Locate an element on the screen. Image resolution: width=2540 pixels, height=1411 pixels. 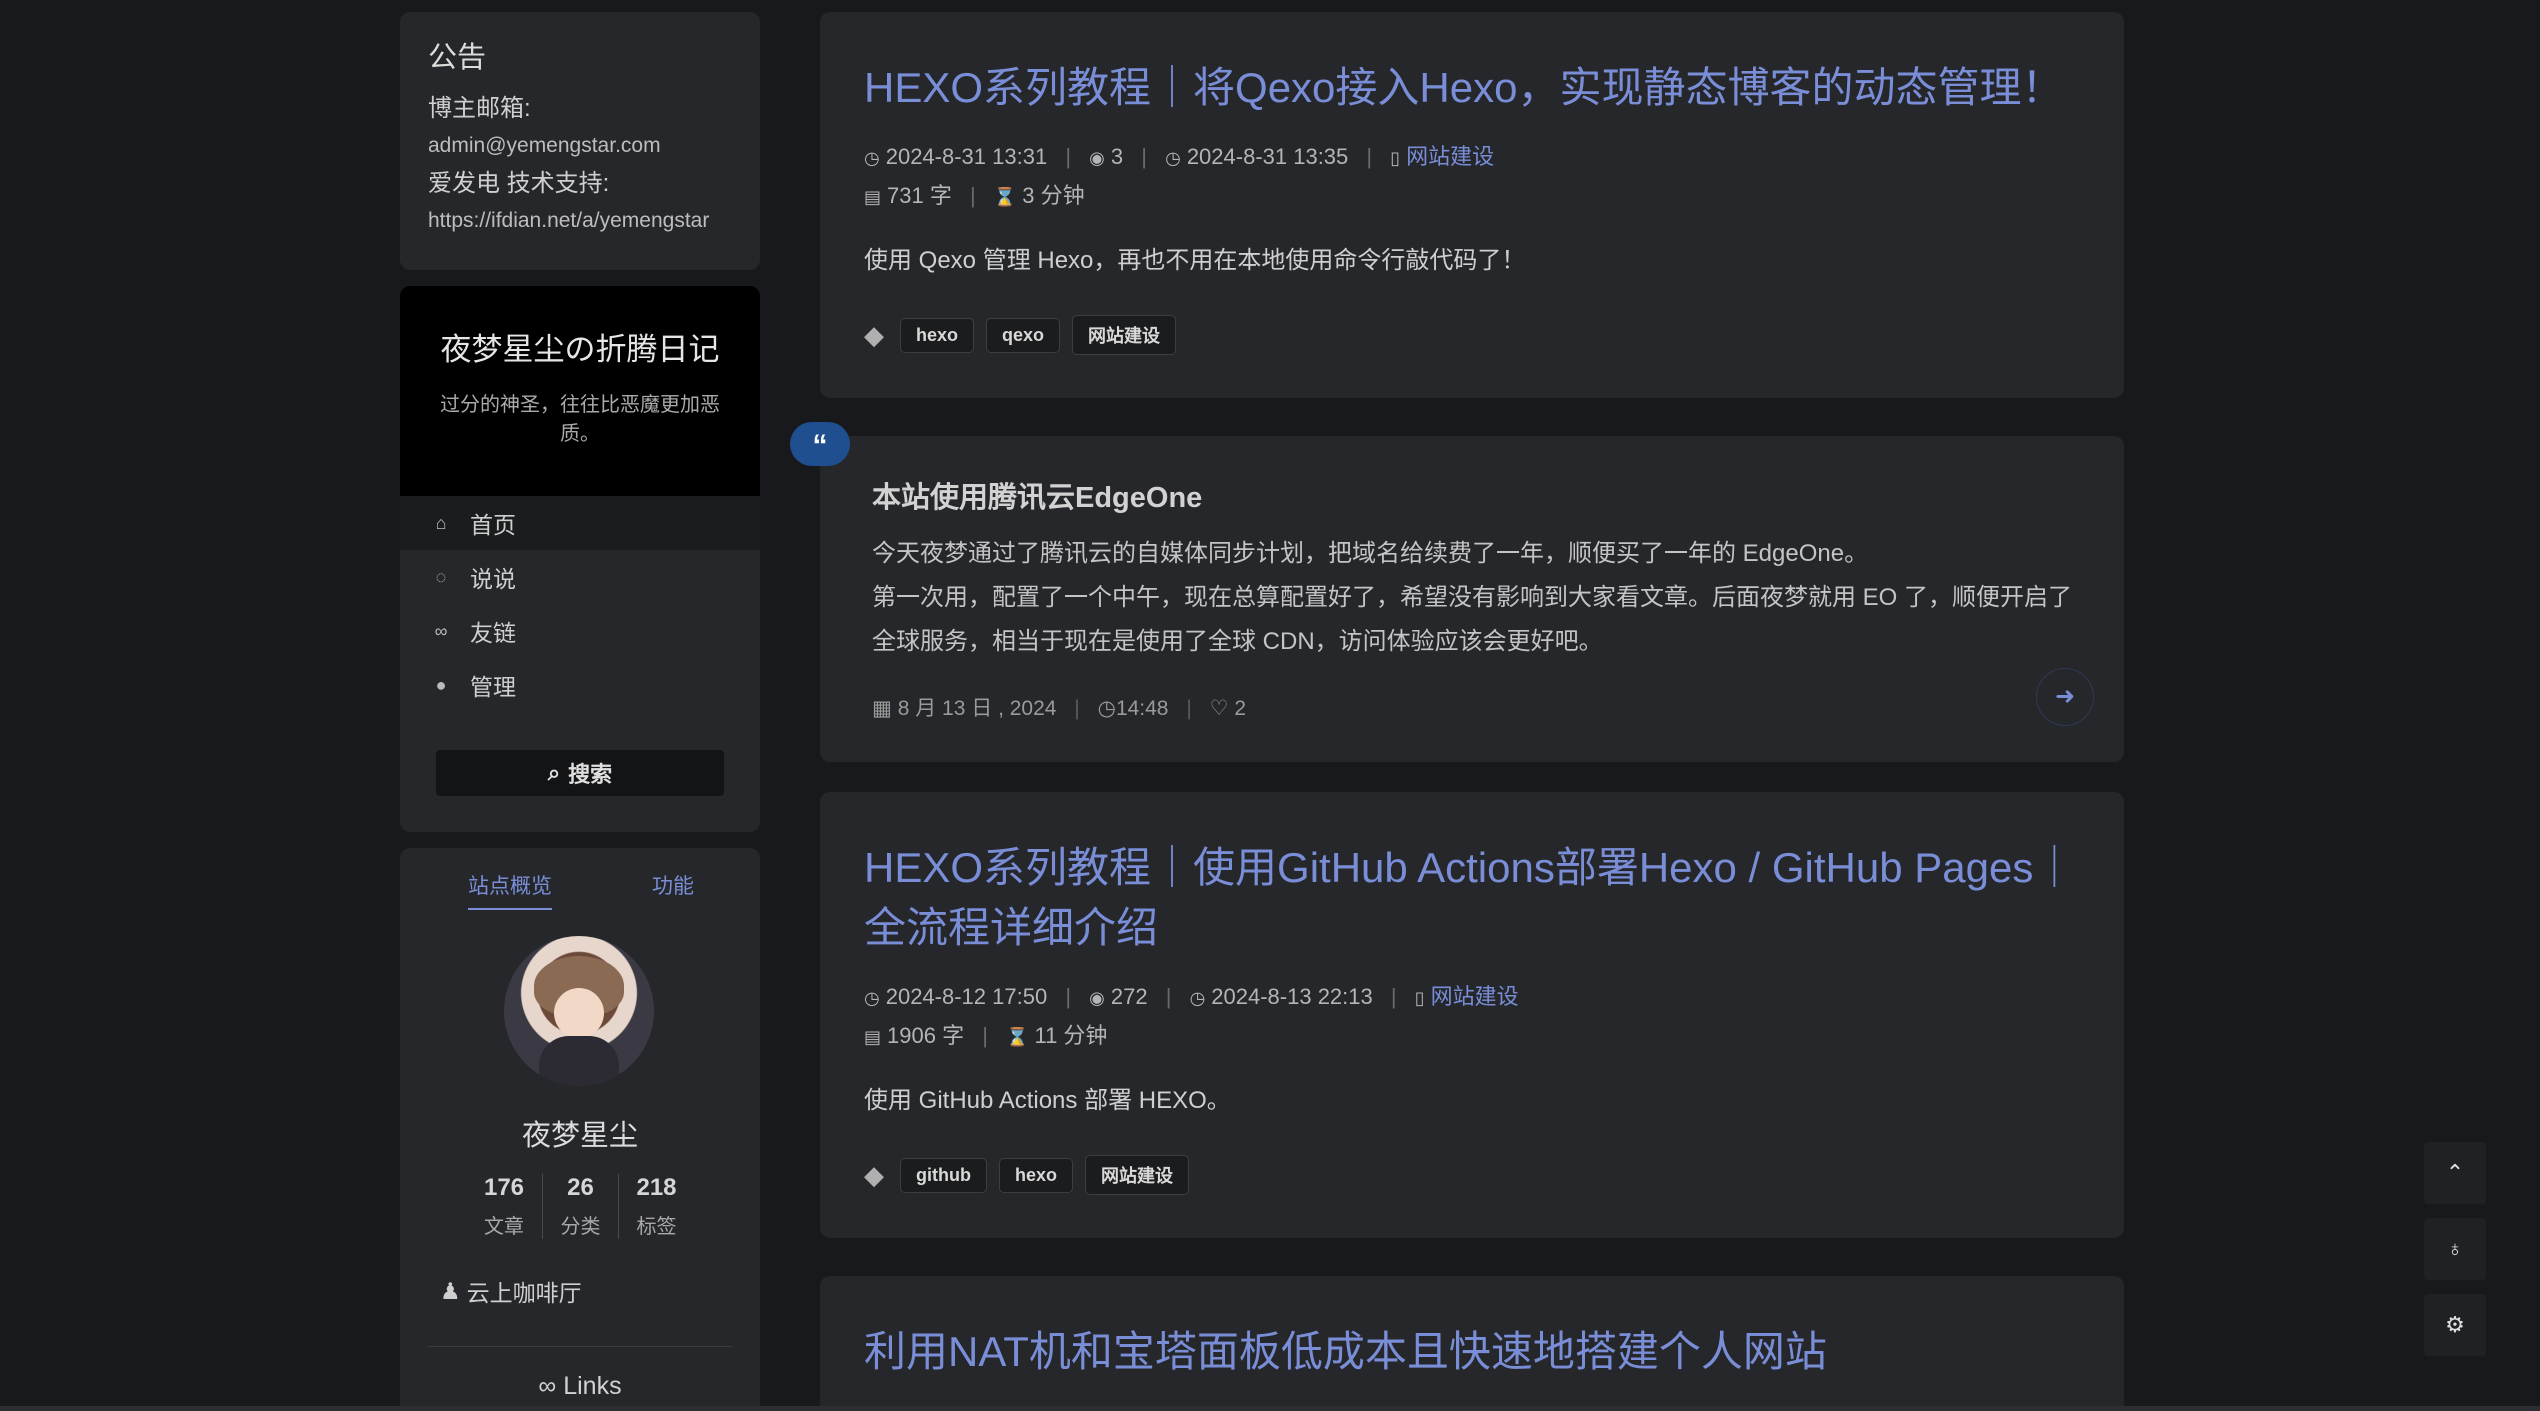
qq-group-link: ♟ 云上咖啡厅 is located at coordinates (511, 1291).